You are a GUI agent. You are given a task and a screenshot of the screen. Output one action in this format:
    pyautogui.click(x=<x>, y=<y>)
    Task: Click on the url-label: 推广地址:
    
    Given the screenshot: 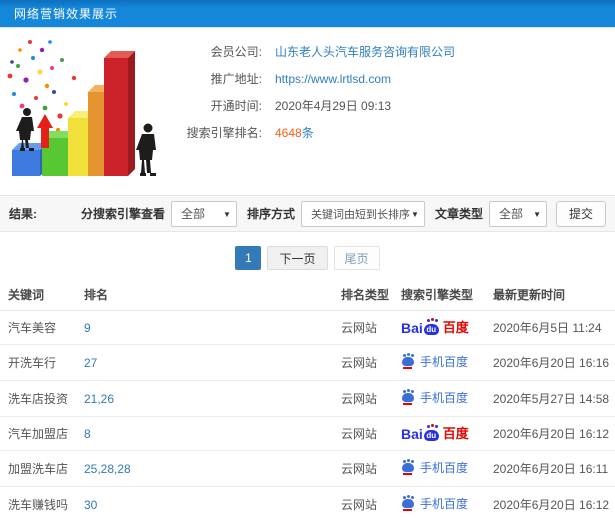 What is the action you would take?
    pyautogui.click(x=236, y=79)
    